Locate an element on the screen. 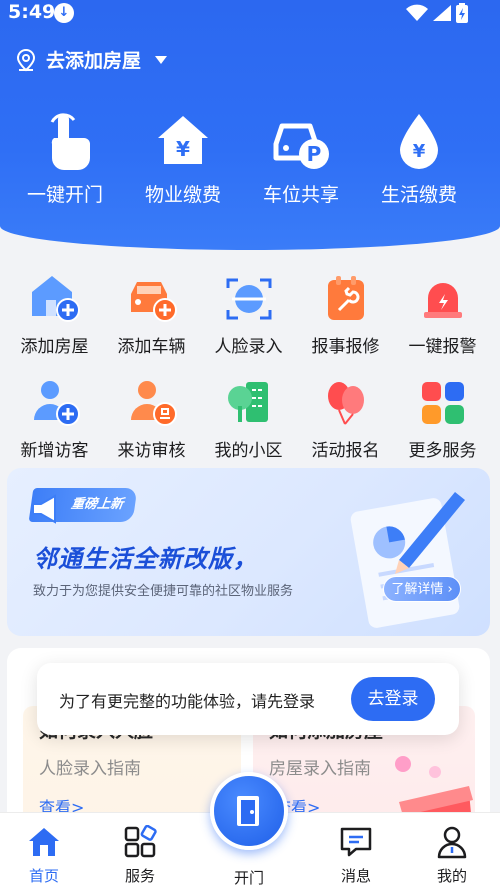 The width and height of the screenshot is (500, 887). quick-actions: 一键开门 ¥ 物业缴费 P 车位共享 ¥ 生活缴费 is located at coordinates (250, 157).